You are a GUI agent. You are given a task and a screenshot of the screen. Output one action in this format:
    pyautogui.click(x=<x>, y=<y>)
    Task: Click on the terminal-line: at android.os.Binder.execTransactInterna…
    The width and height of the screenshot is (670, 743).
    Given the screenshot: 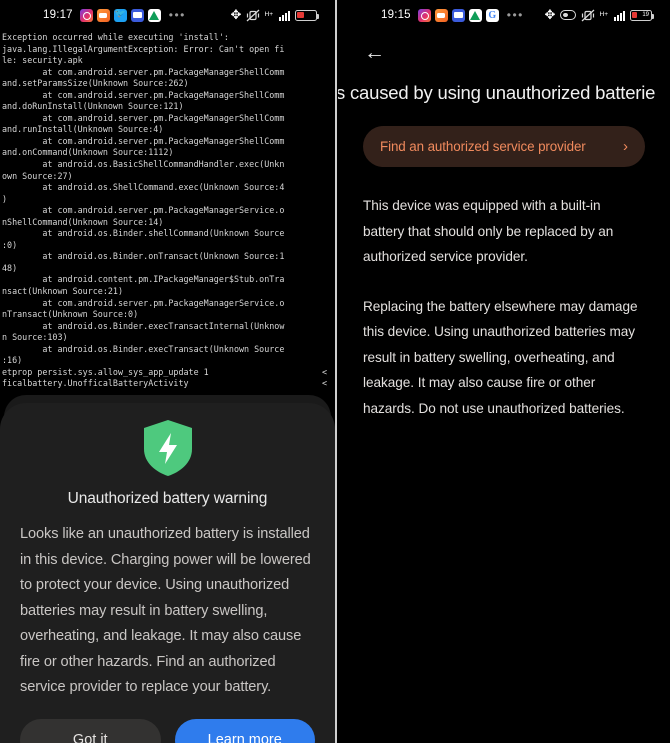 What is the action you would take?
    pyautogui.click(x=143, y=325)
    